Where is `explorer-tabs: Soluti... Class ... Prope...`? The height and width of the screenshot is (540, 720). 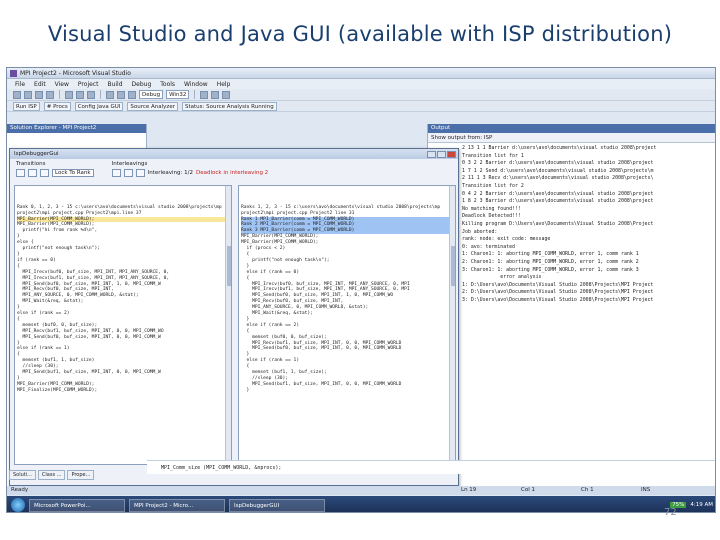
explorer-tabs: Soluti... Class ... Prope... is located at coordinates (52, 475).